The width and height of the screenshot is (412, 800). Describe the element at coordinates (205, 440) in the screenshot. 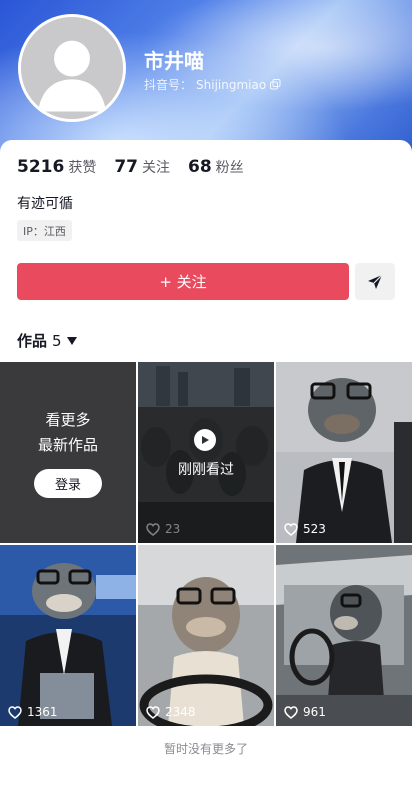

I see `play-icon` at that location.